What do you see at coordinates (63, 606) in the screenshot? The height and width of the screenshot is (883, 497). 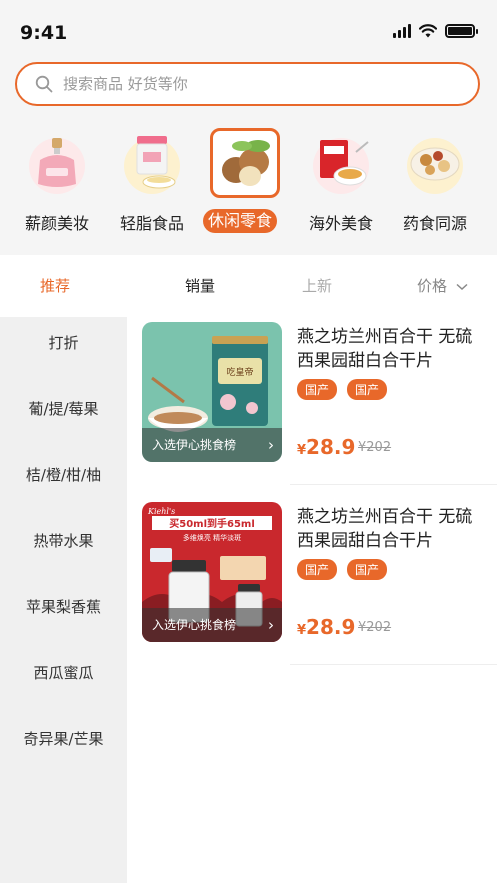 I see `sidebar-item-apple-pear-banana: 苹果梨香蕉` at bounding box center [63, 606].